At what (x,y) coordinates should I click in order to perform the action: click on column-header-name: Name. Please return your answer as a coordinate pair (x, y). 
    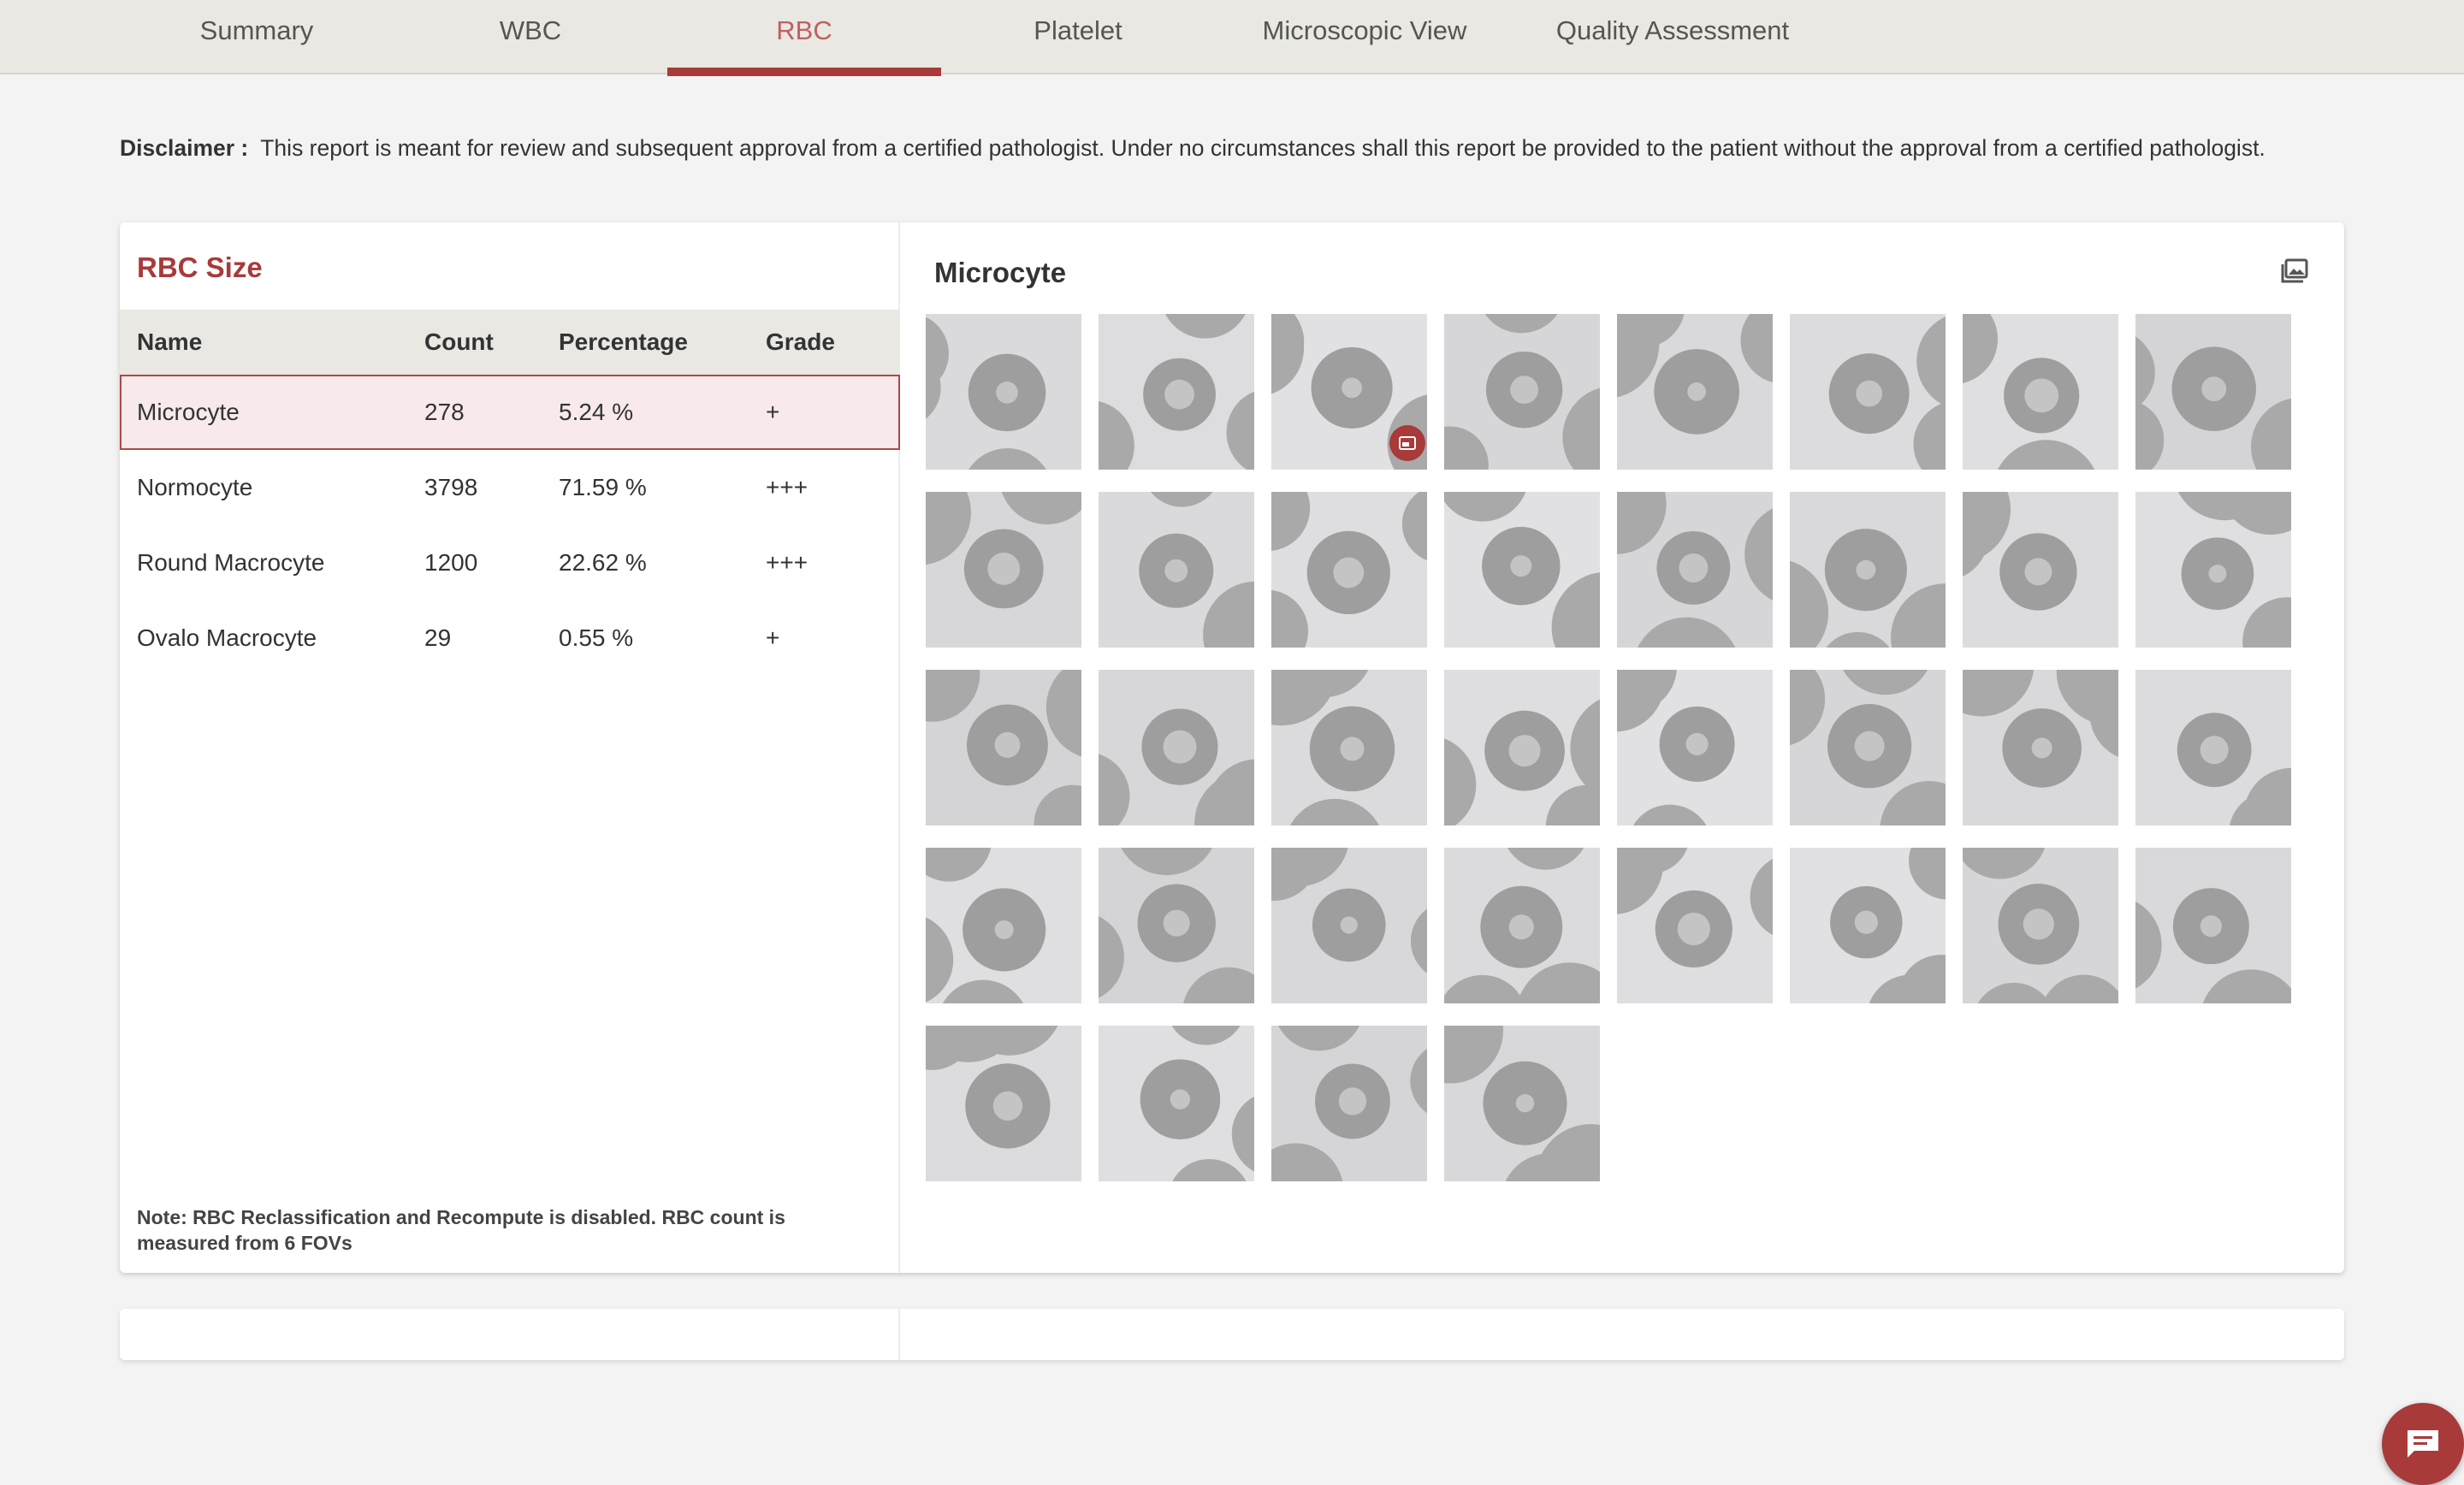
    Looking at the image, I should click on (170, 341).